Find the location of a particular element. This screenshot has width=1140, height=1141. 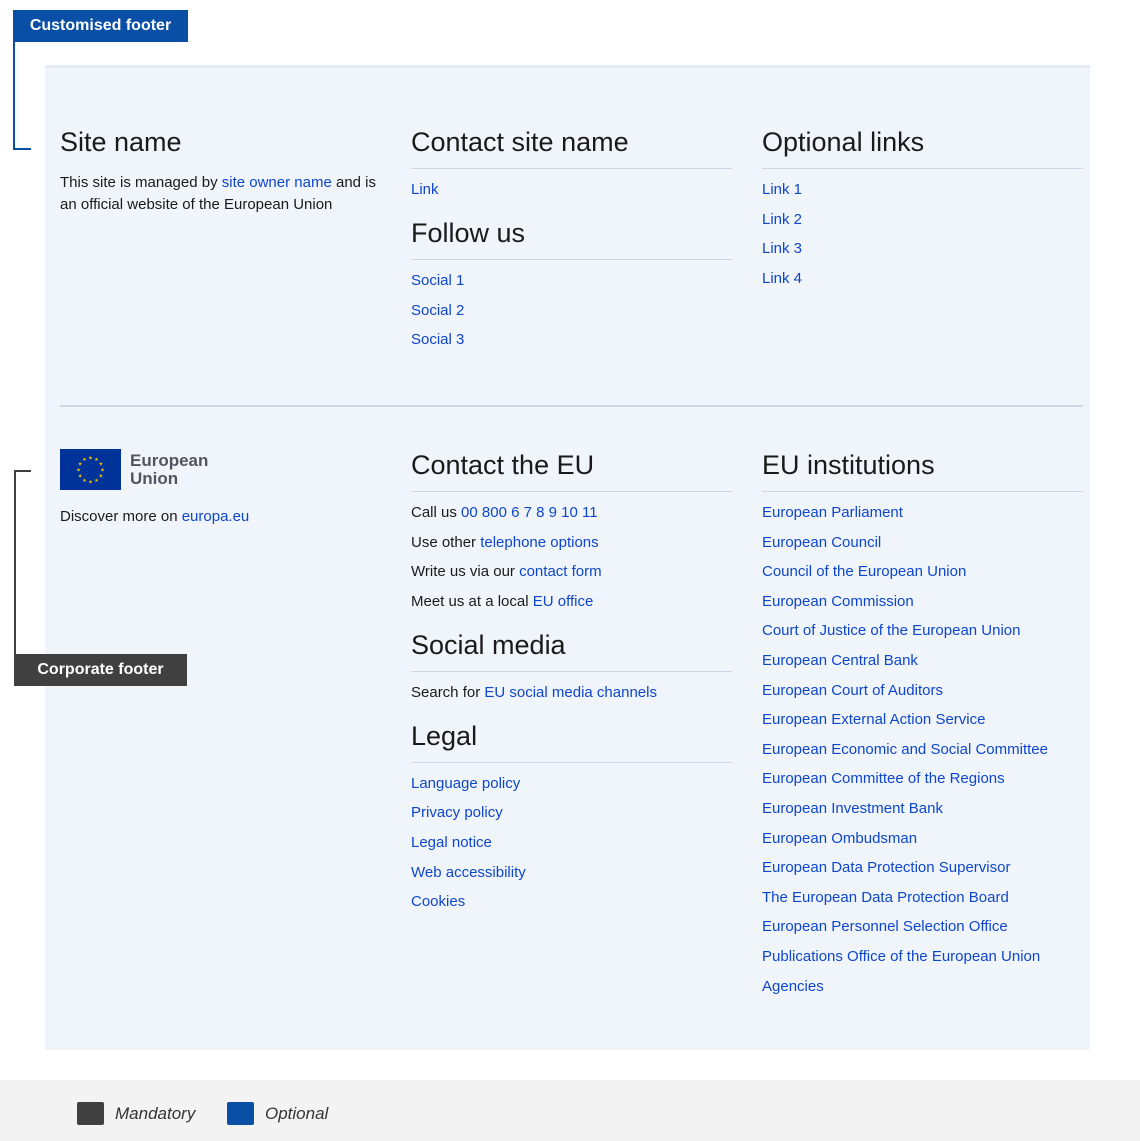

institution-link: European Personnel Selection Office is located at coordinates (885, 926).